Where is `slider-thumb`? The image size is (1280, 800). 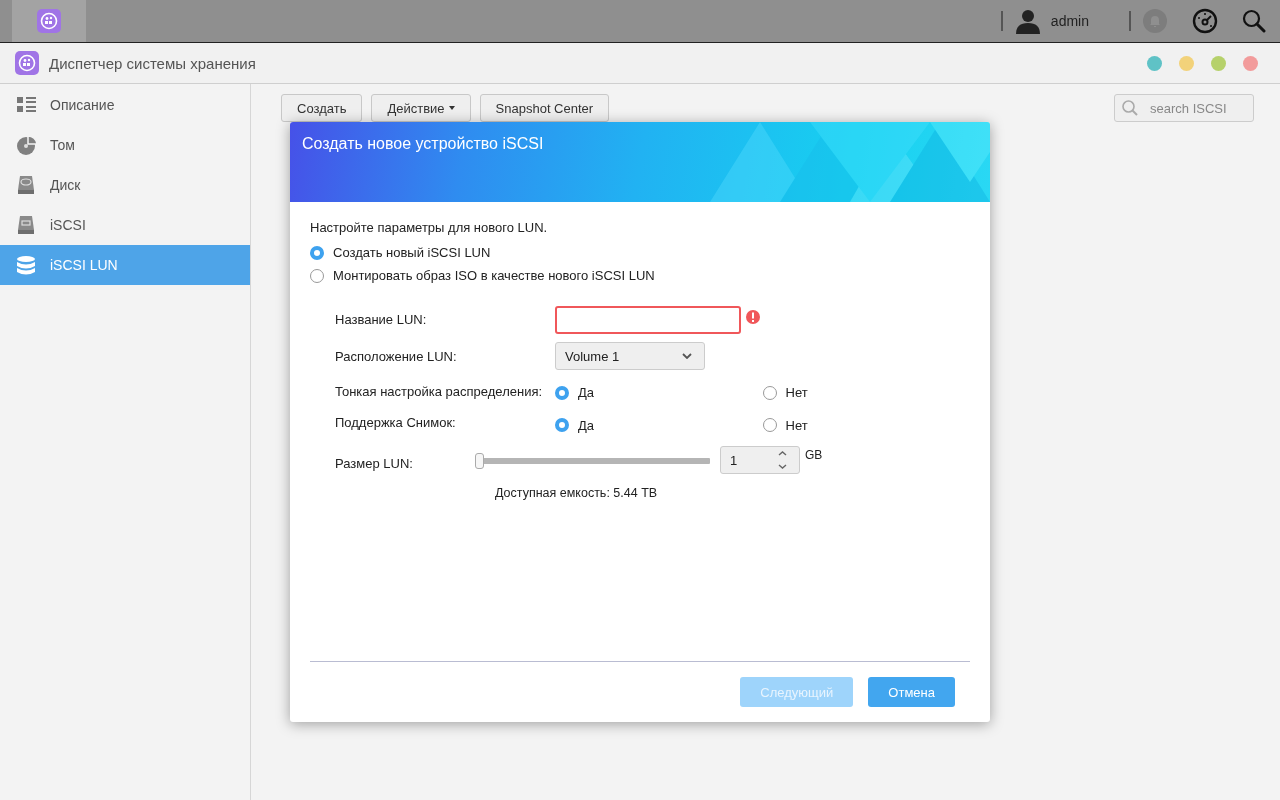
slider-thumb is located at coordinates (479, 461).